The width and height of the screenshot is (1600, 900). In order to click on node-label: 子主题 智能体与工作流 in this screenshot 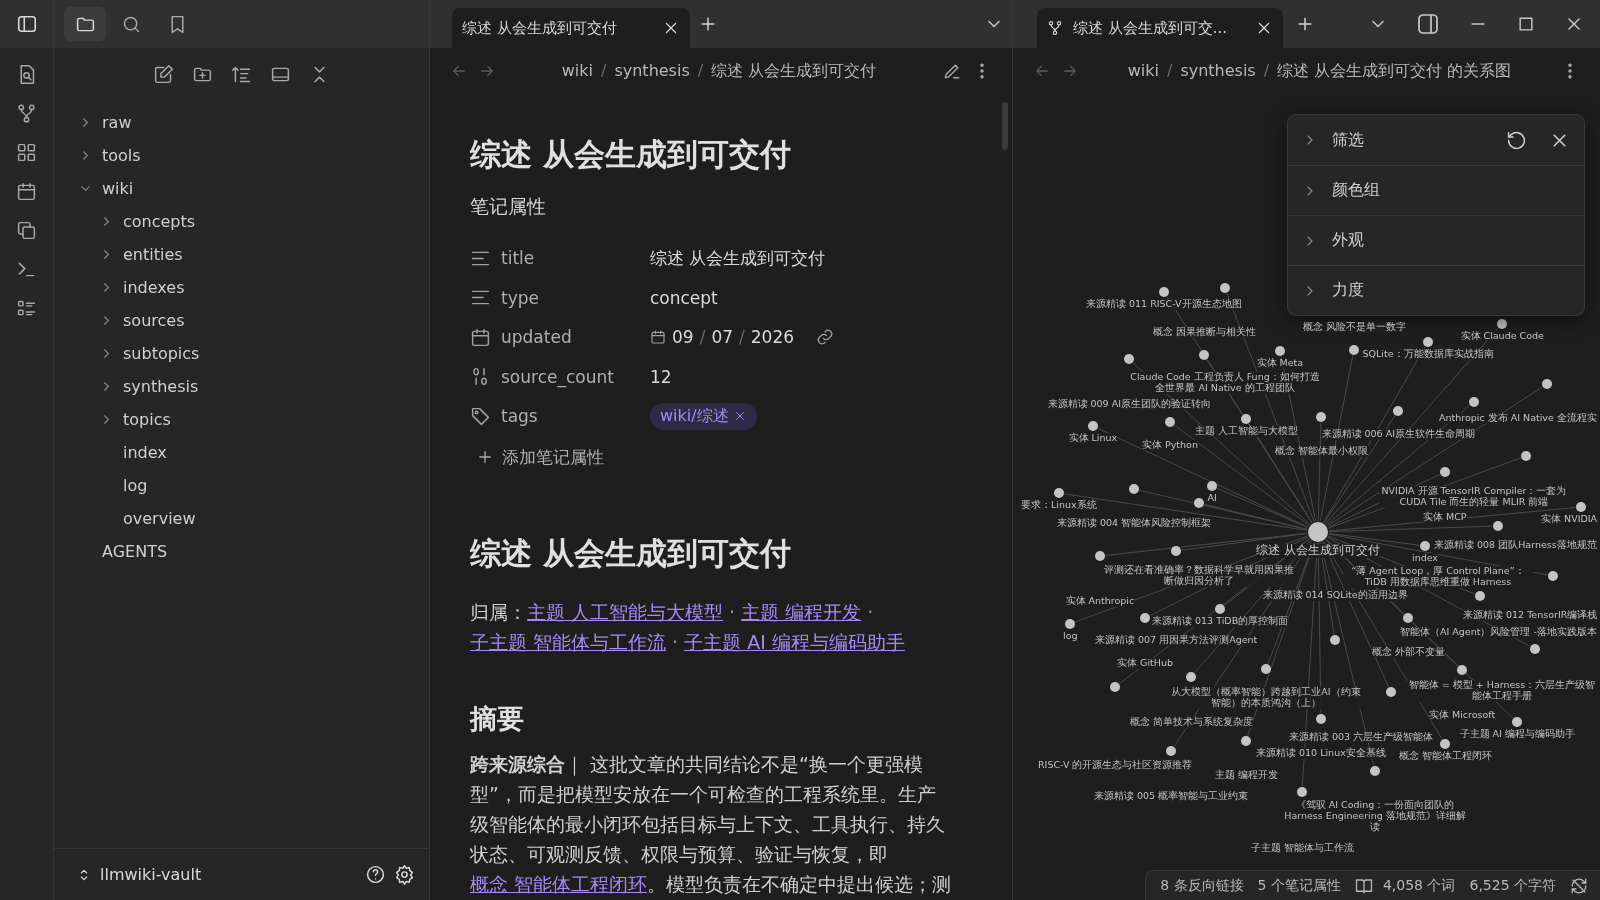, I will do `click(1302, 848)`.